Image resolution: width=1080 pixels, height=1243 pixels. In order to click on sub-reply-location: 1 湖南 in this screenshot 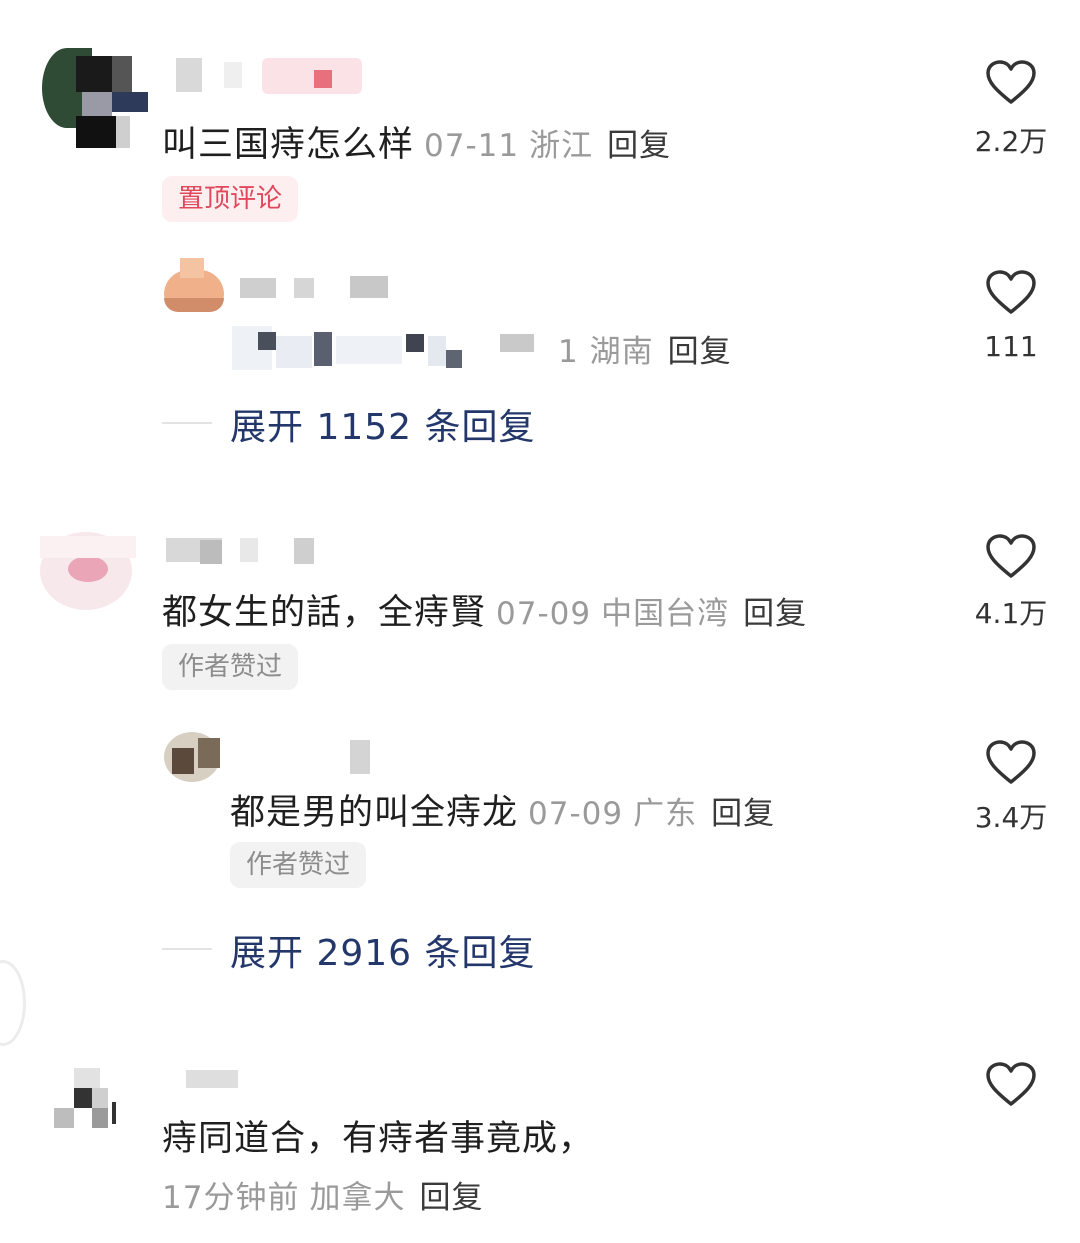, I will do `click(606, 352)`.